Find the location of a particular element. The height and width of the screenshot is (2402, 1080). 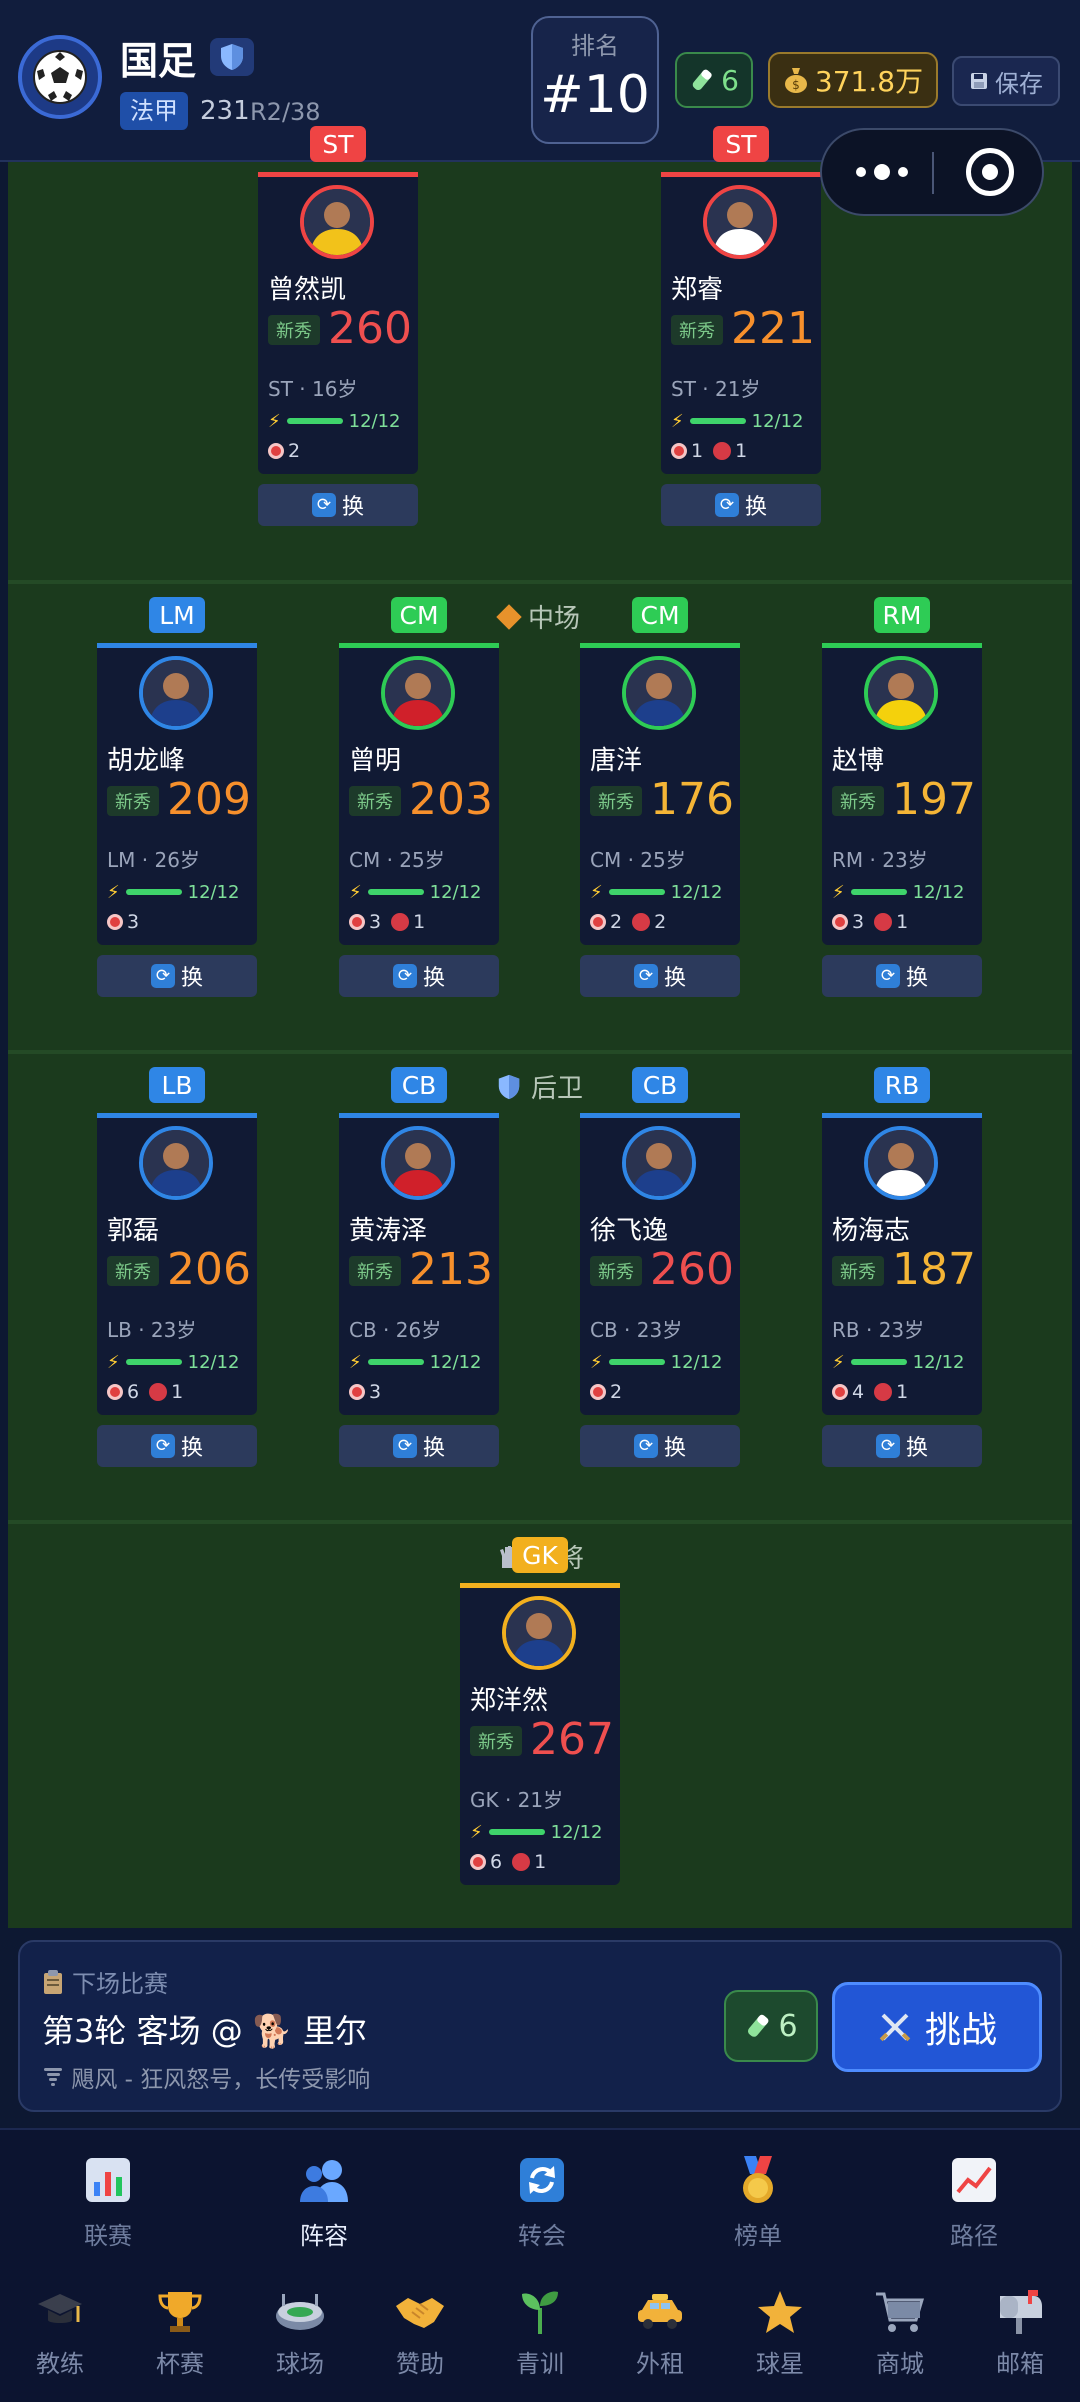

next-match-card: 下场比赛 第3轮 客场 @ 🐕 里尔 飓风 - 狂风怒号，长传受影响 6 挑战 is located at coordinates (540, 2026).